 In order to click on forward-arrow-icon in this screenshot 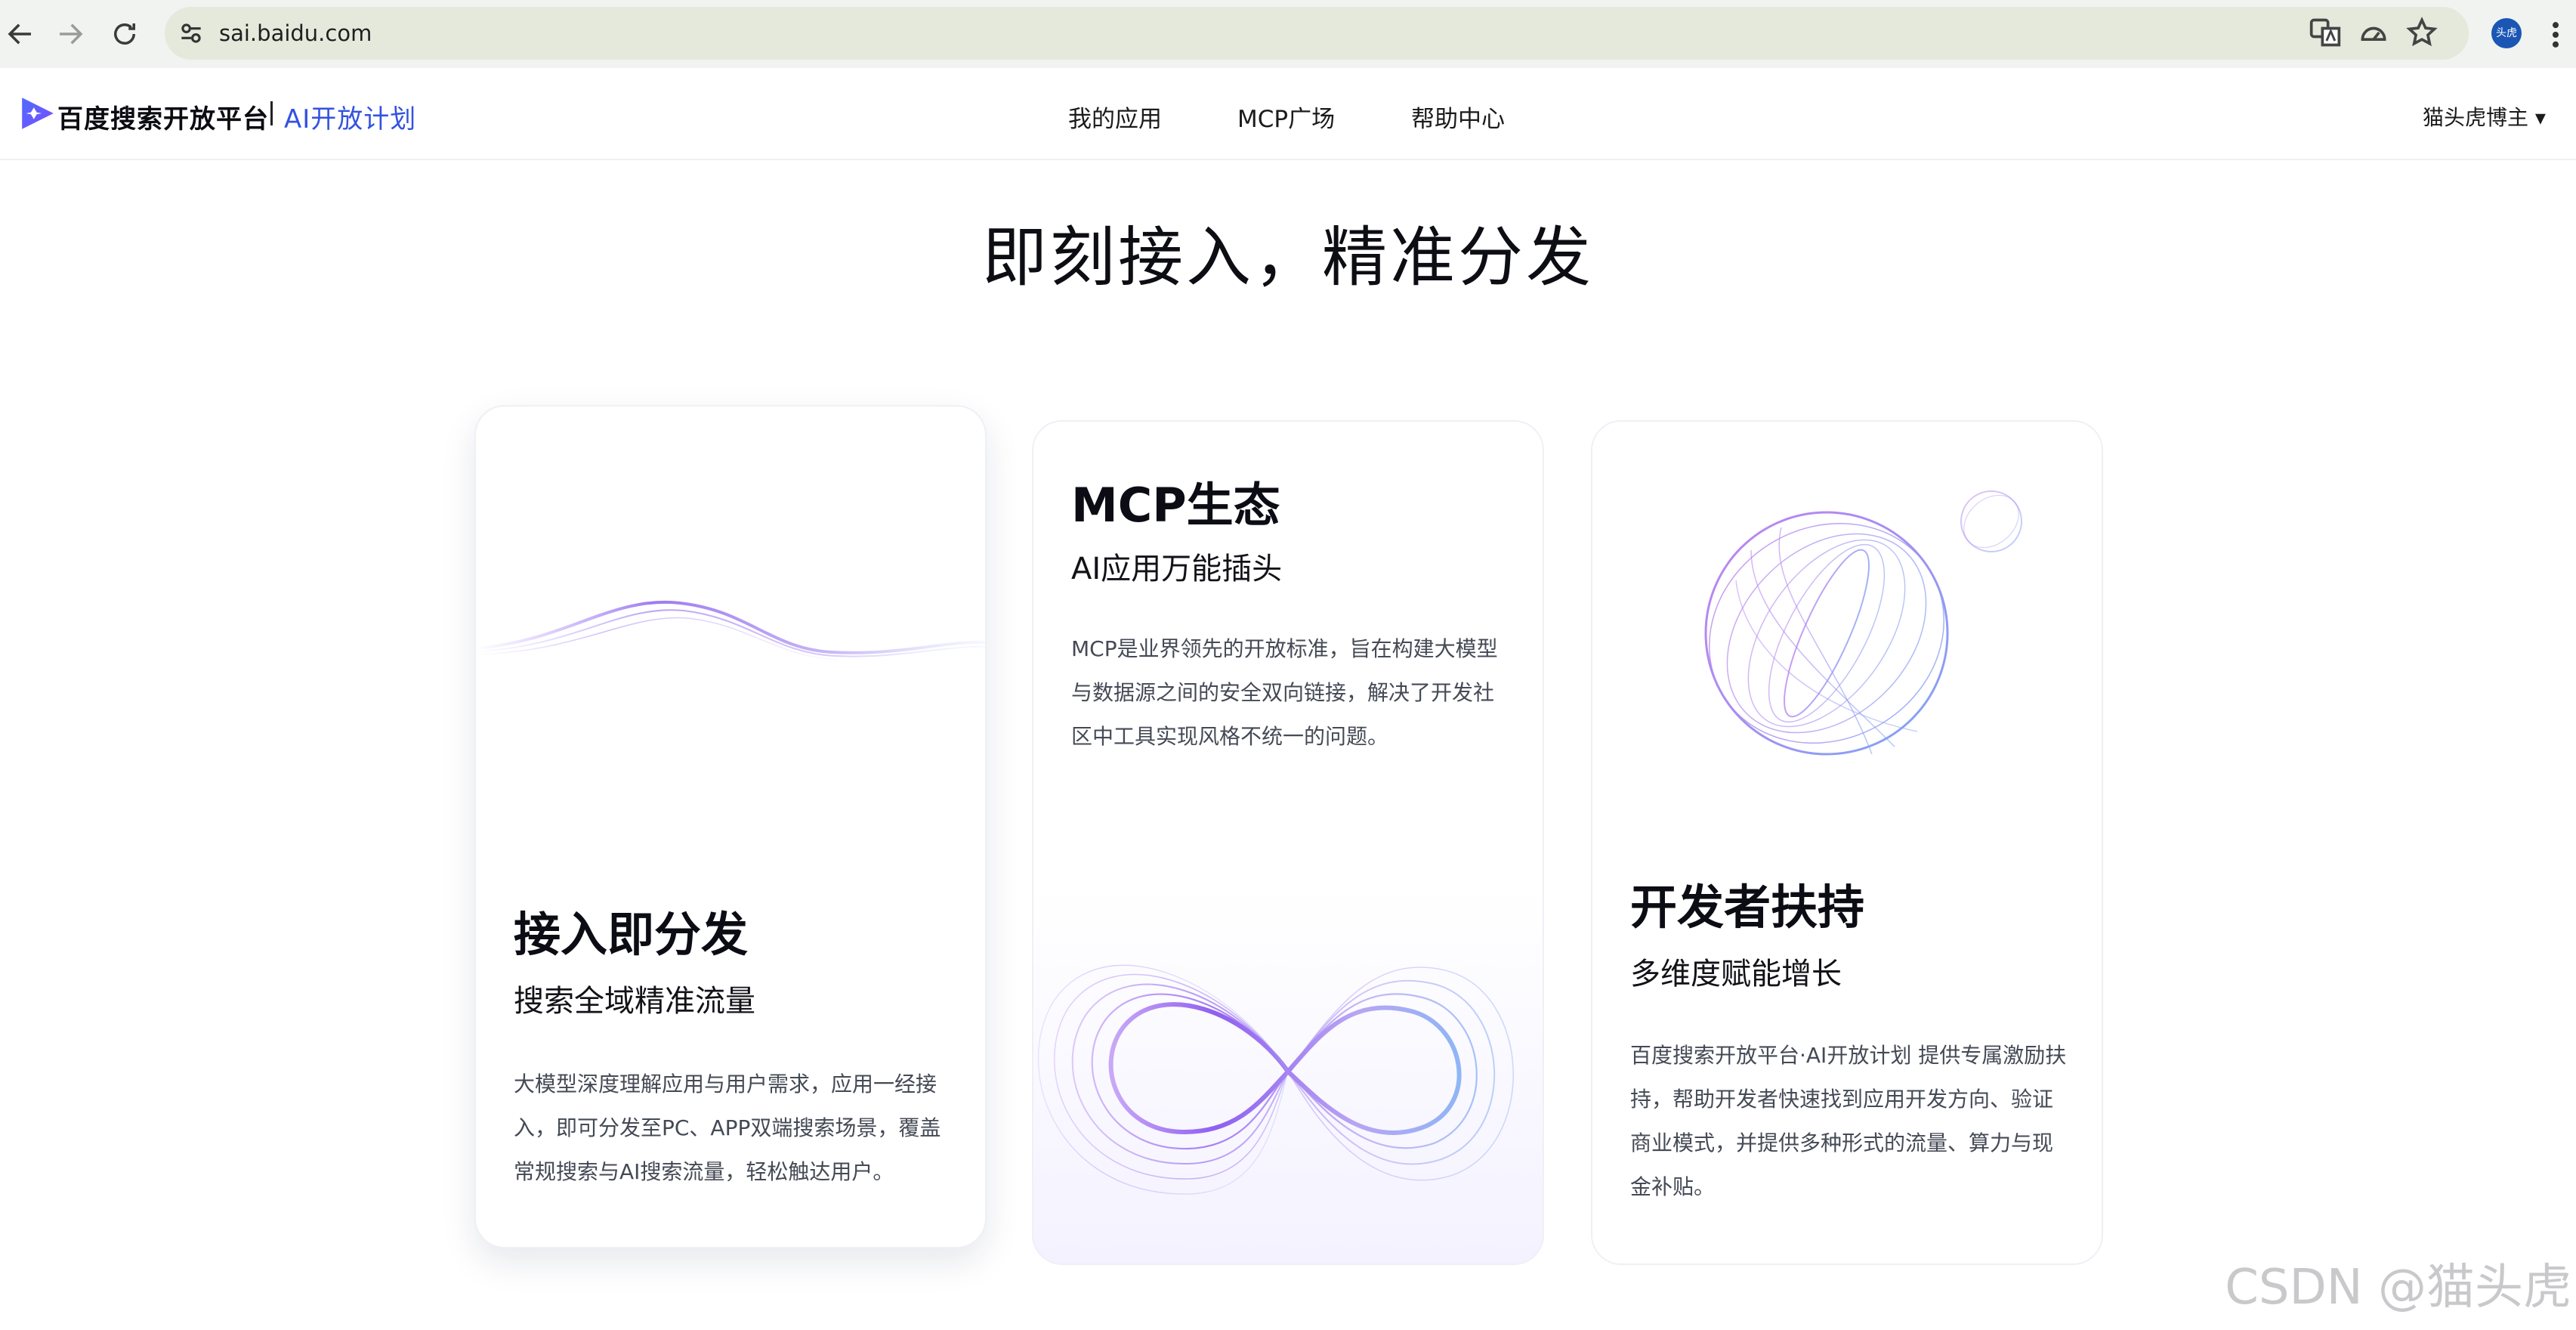, I will do `click(70, 34)`.